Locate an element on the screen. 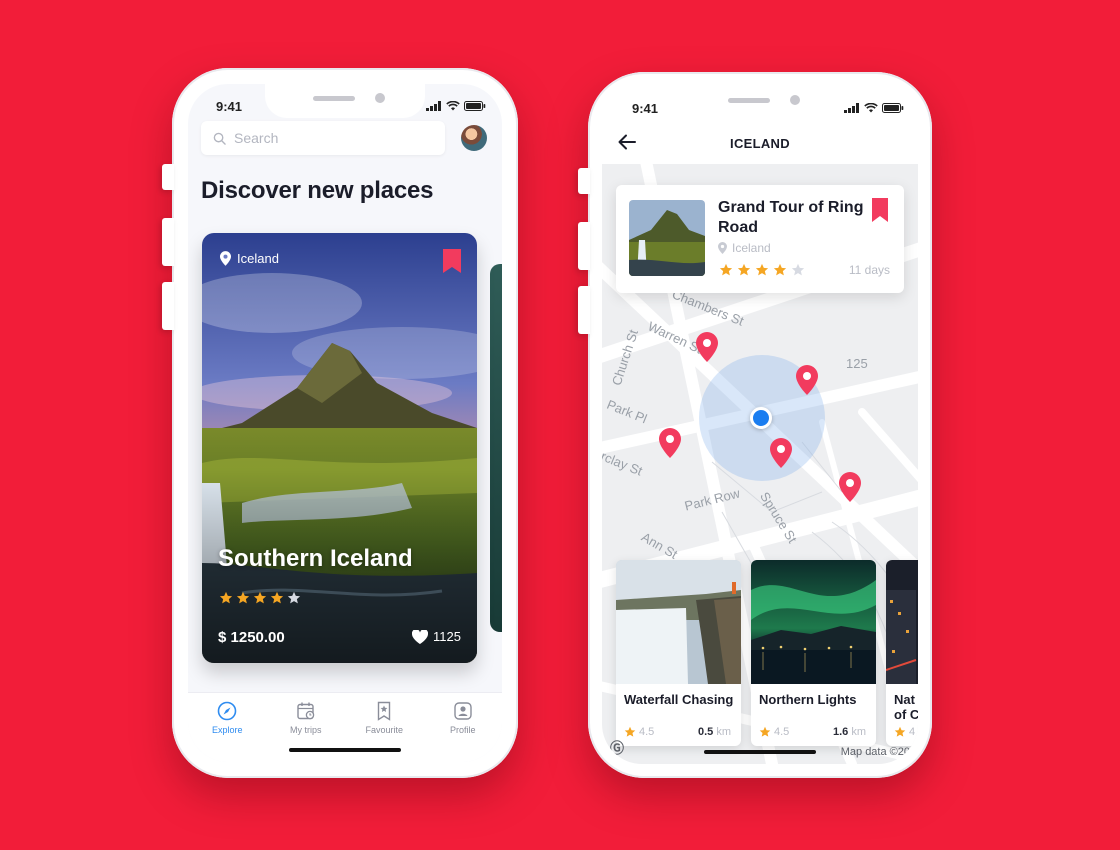 Image resolution: width=1120 pixels, height=850 pixels. place-card-title-line: Nat is located at coordinates (904, 699).